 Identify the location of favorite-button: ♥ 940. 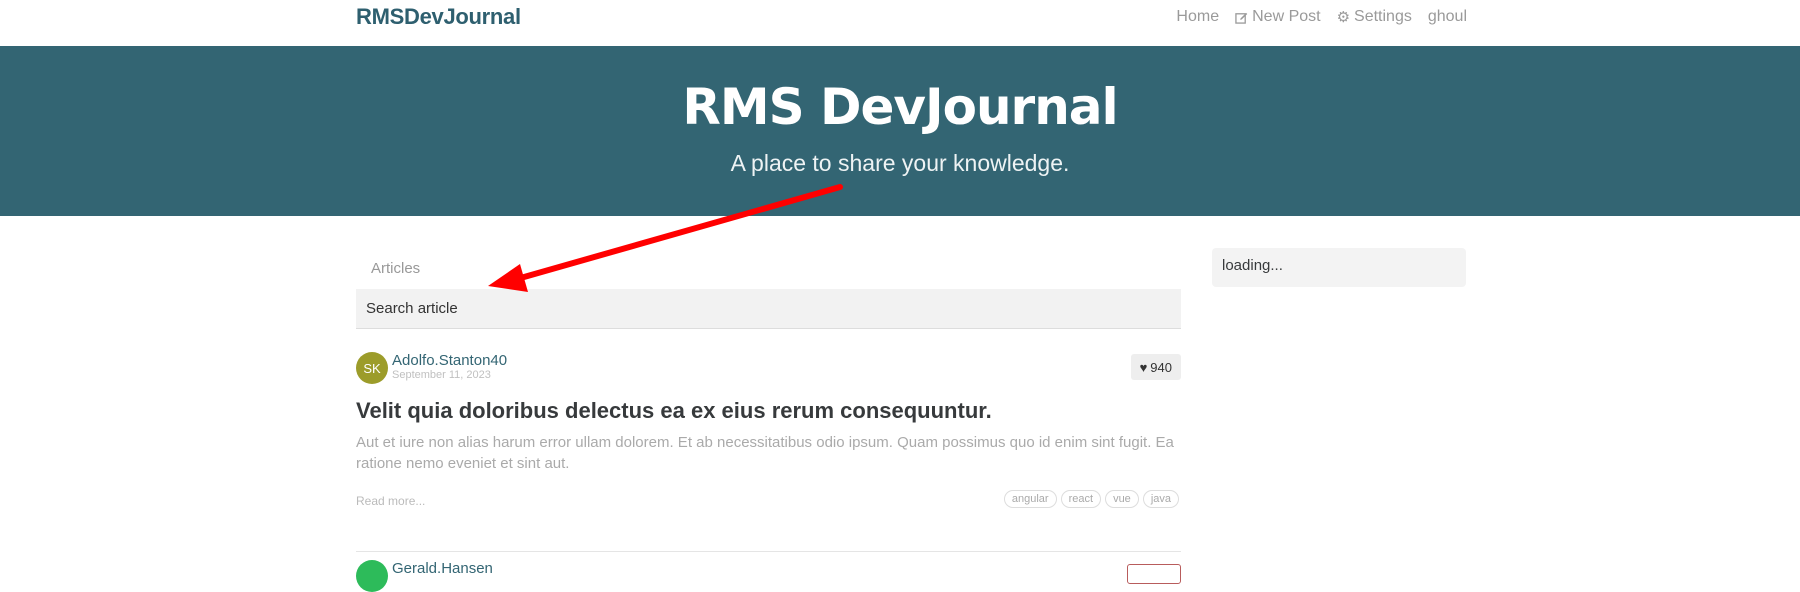
(1155, 367).